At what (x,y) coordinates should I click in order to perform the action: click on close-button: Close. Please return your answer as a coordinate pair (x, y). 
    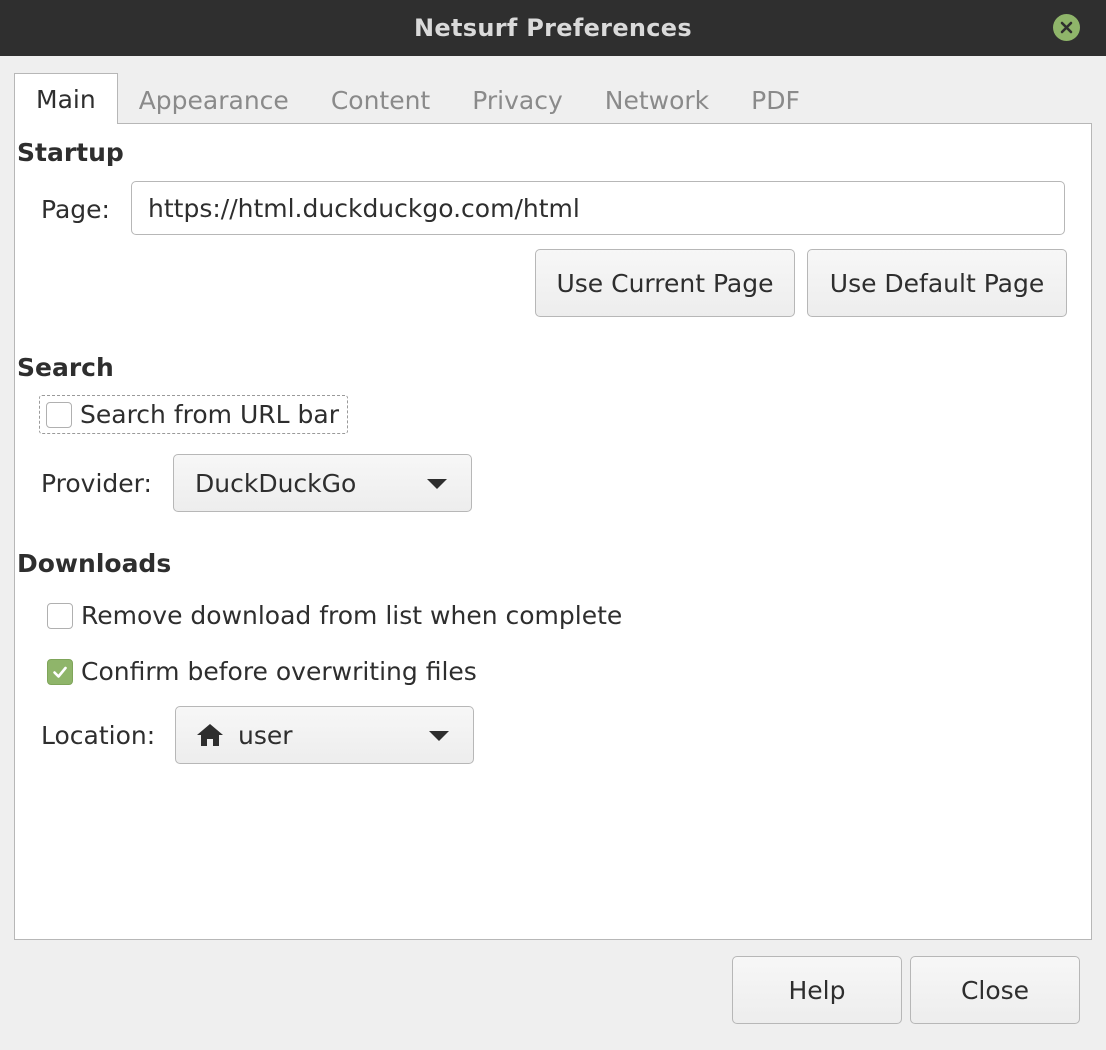
    Looking at the image, I should click on (995, 990).